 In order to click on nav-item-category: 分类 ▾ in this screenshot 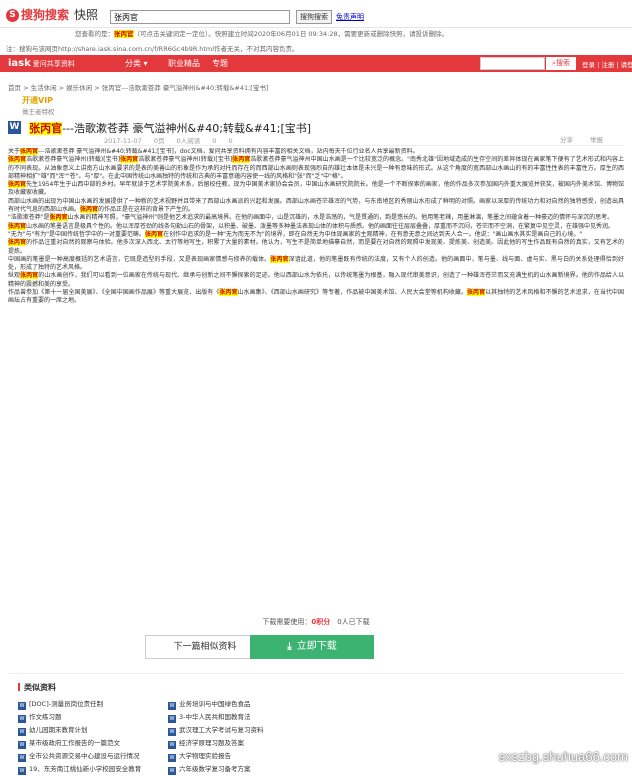, I will do `click(136, 63)`.